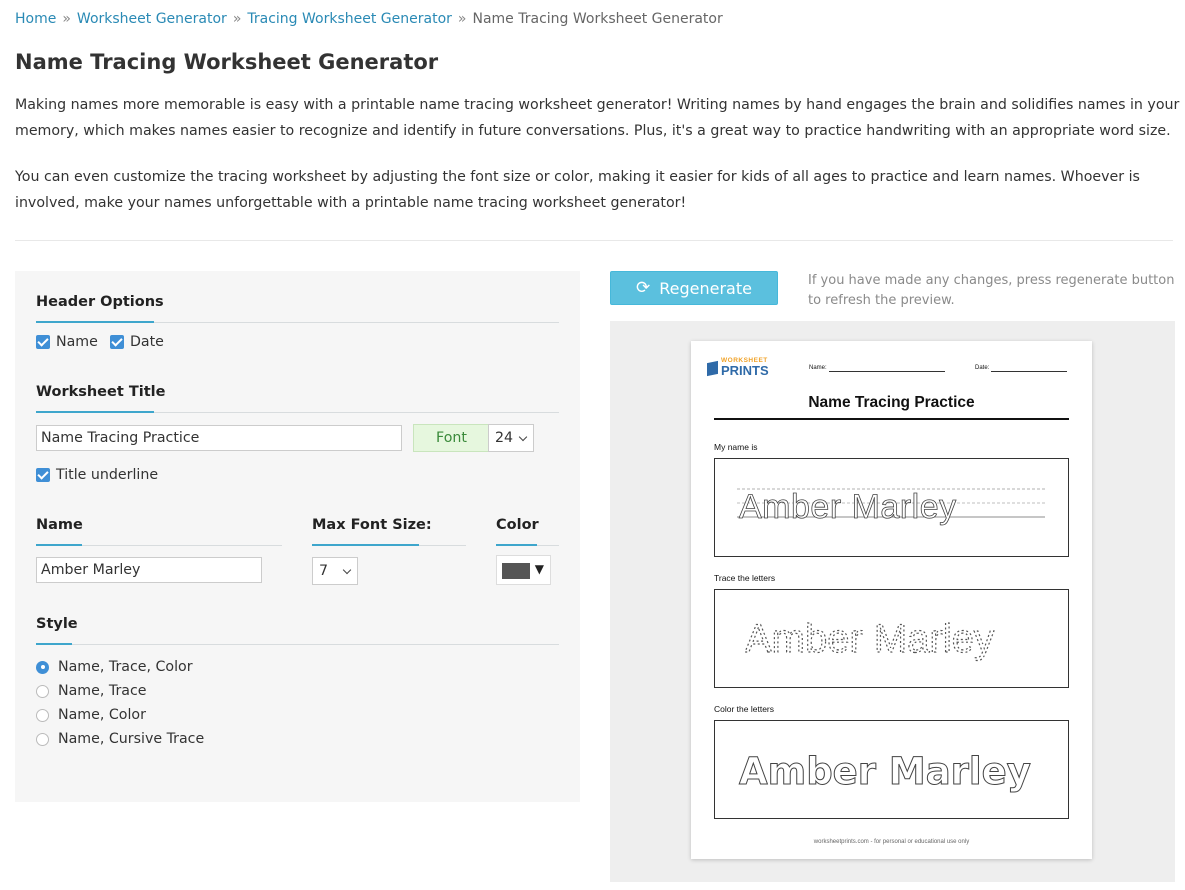 This screenshot has height=890, width=1185. Describe the element at coordinates (219, 438) in the screenshot. I see `worksheet-title-input: Name Tracing Practice` at that location.